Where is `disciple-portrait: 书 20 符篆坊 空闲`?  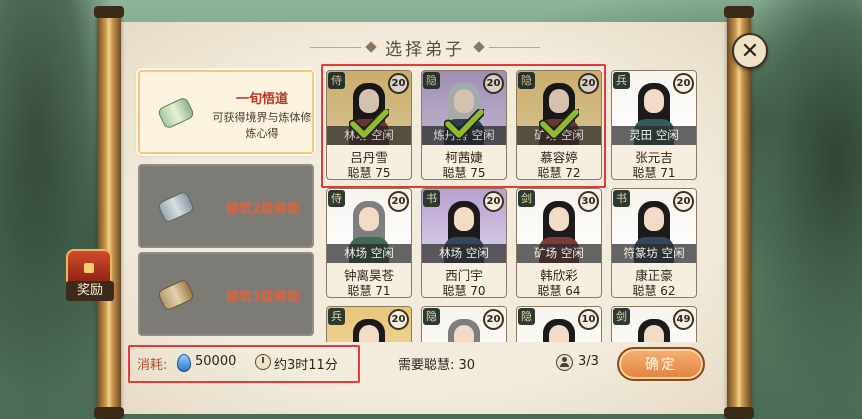 disciple-portrait: 书 20 符篆坊 空闲 is located at coordinates (654, 226).